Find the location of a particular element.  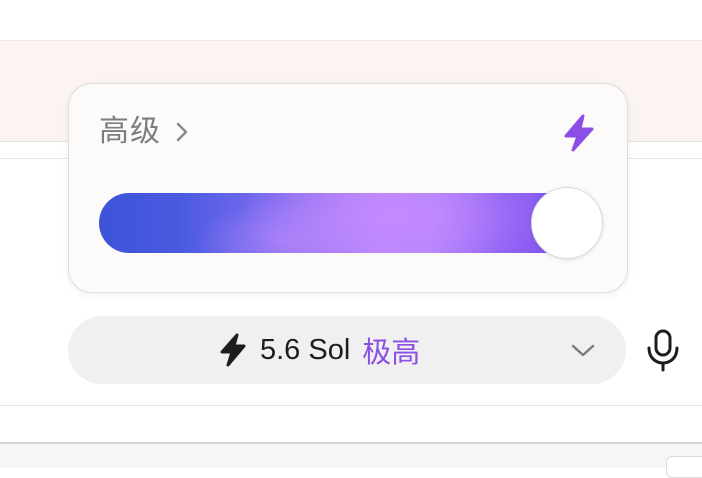

advanced-settings-link: 高级 is located at coordinates (147, 132).